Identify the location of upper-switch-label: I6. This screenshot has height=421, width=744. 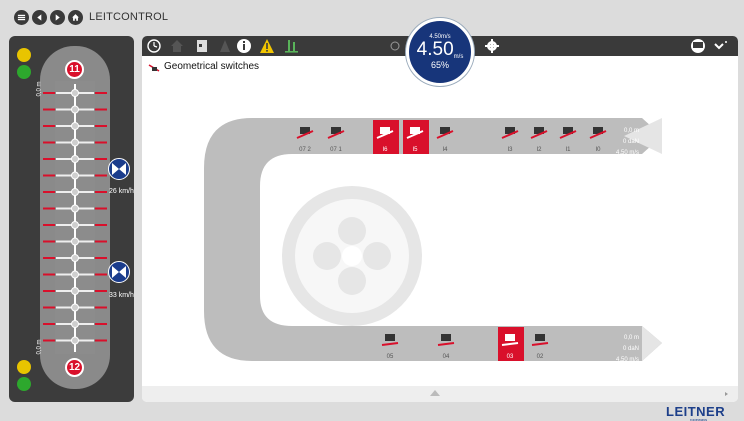
(385, 150).